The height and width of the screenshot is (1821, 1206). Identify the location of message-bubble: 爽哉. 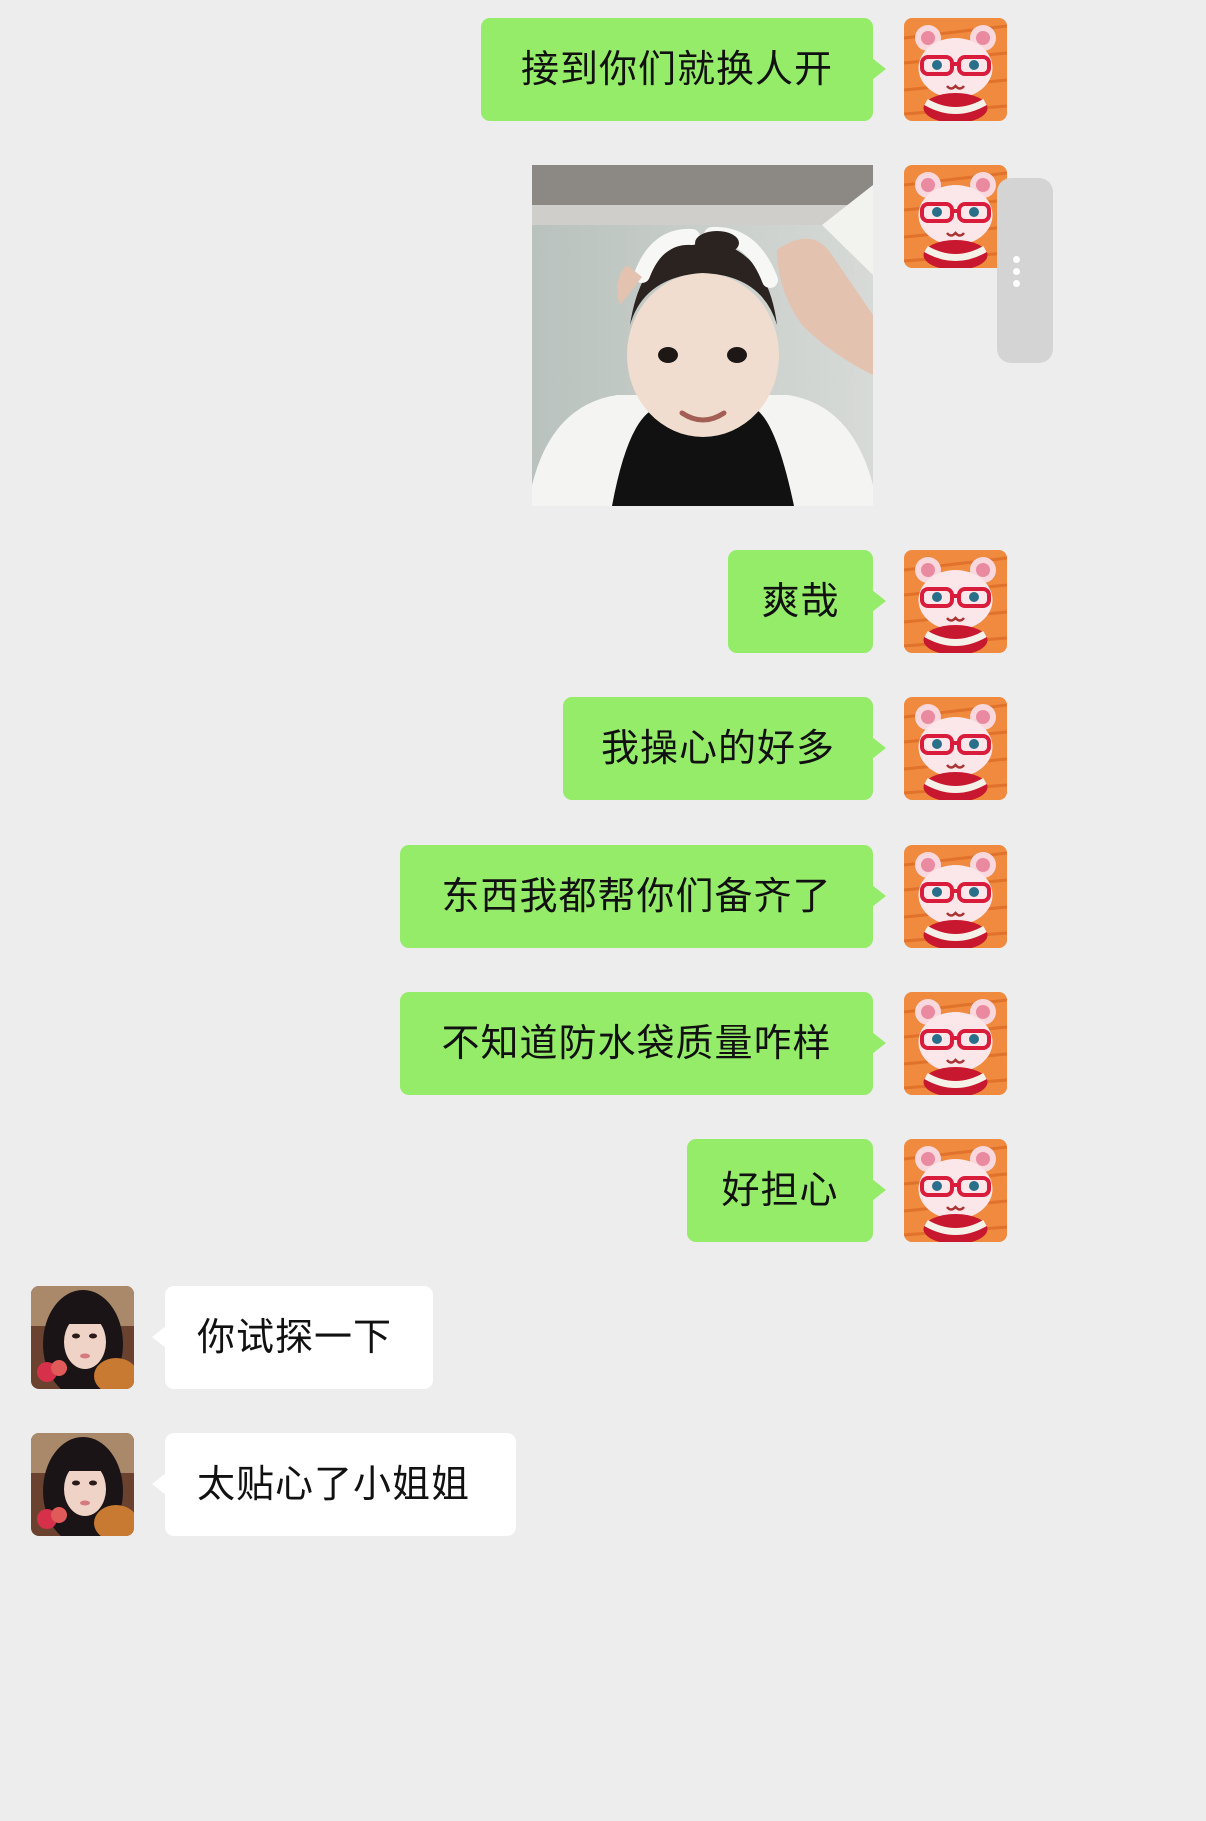
(807, 601).